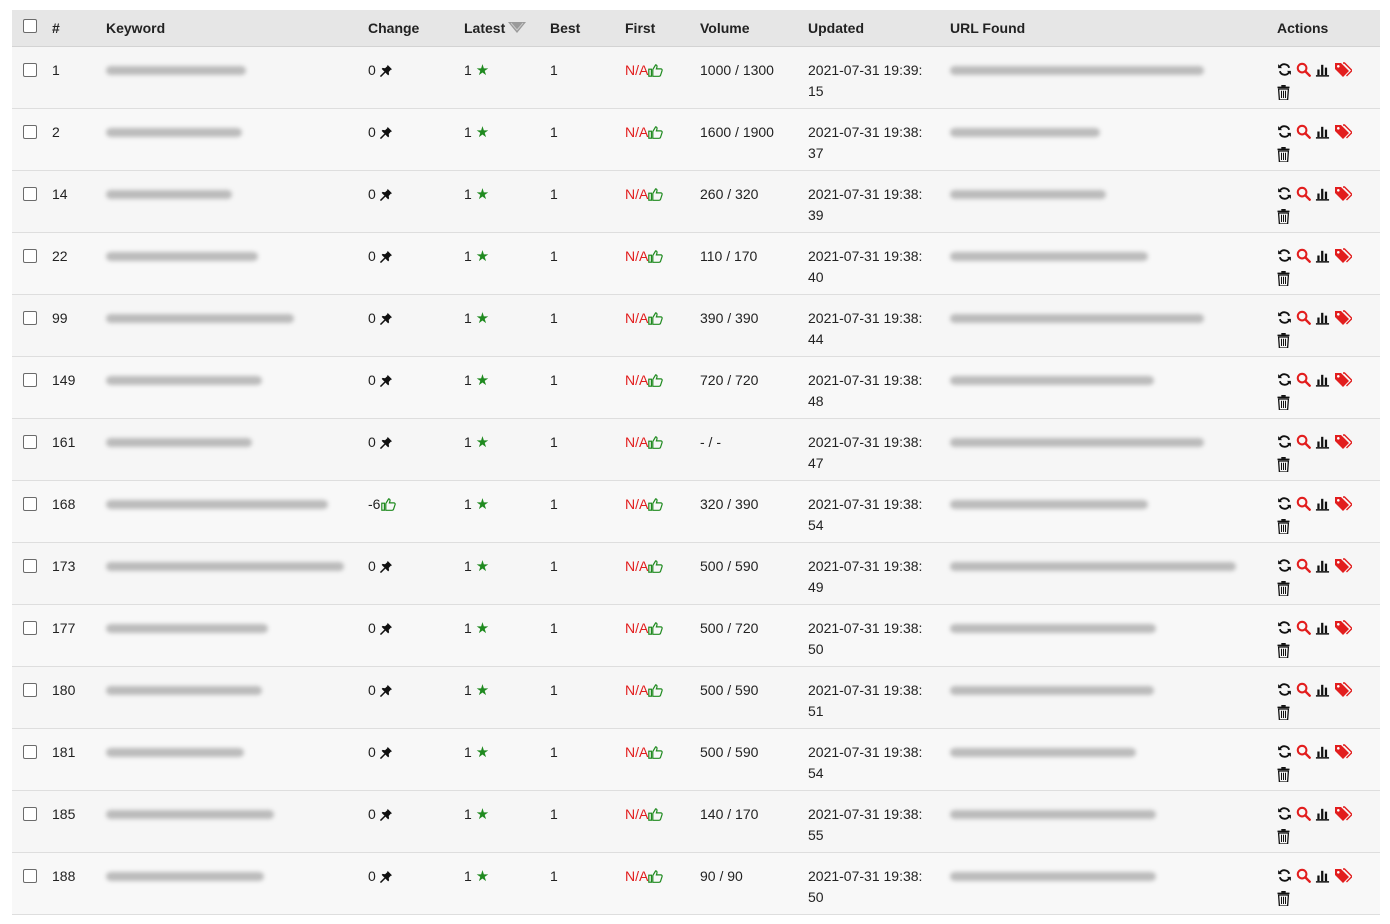  Describe the element at coordinates (583, 28) in the screenshot. I see `column-best: Best` at that location.